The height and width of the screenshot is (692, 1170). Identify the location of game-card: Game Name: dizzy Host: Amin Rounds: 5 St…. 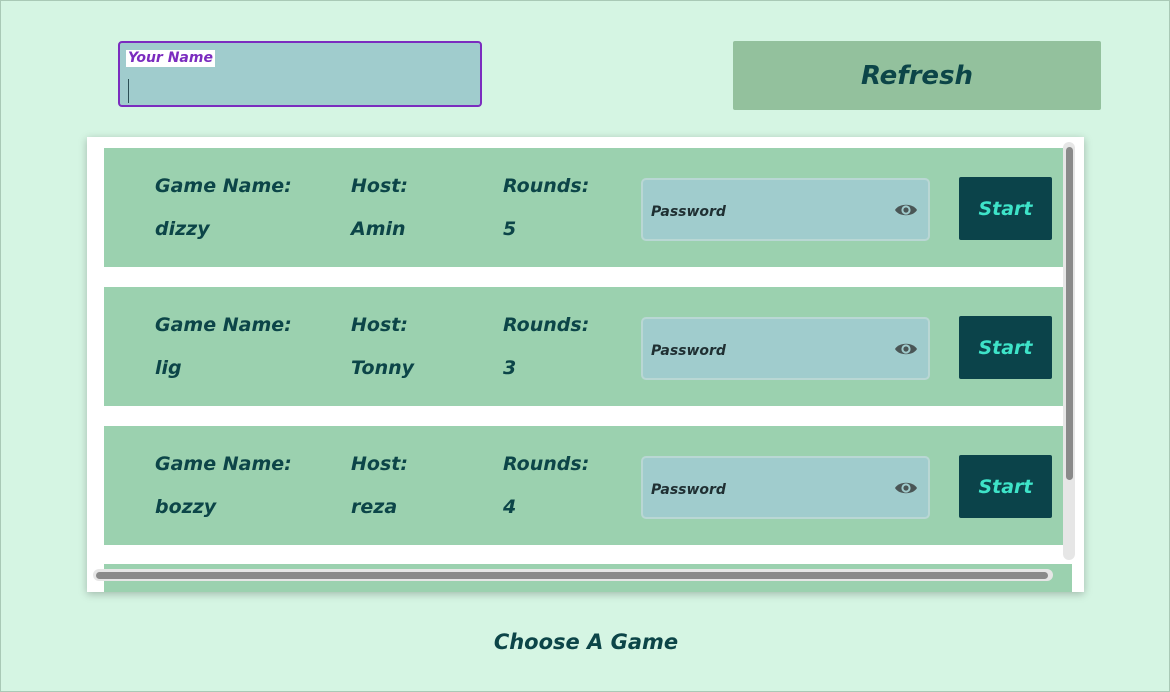
(584, 207).